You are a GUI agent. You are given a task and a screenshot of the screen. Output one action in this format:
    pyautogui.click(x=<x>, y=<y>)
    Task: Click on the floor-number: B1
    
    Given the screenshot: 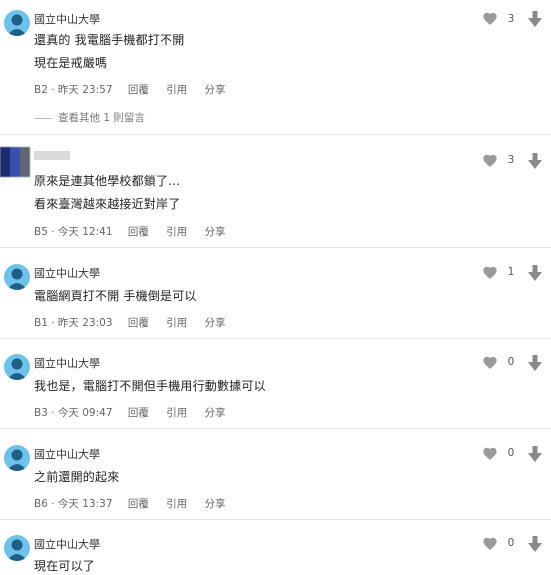 What is the action you would take?
    pyautogui.click(x=41, y=323)
    